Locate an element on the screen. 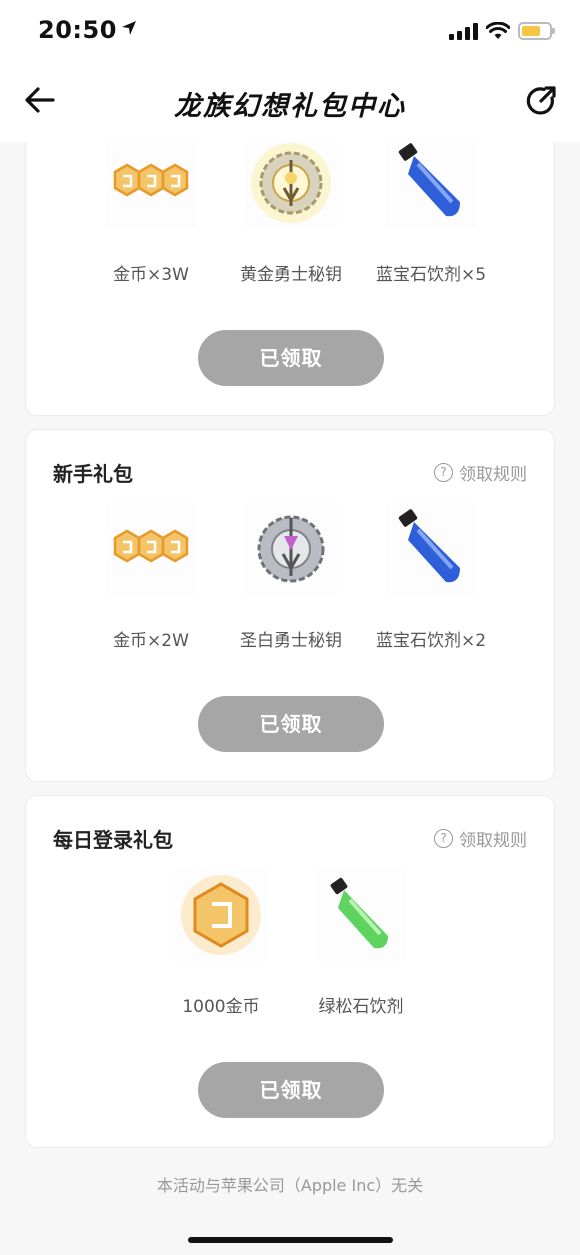 This screenshot has width=580, height=1255. item-label: 1000金币 is located at coordinates (221, 1007).